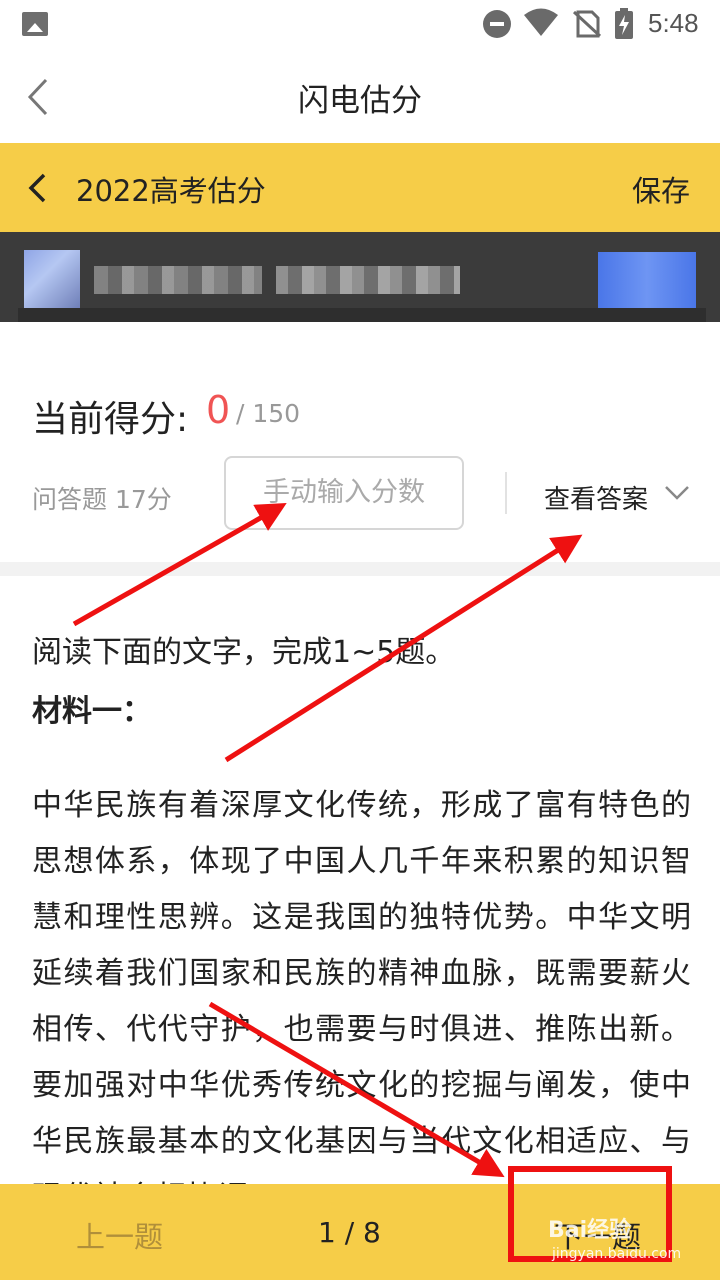  Describe the element at coordinates (677, 493) in the screenshot. I see `chevron-down-icon` at that location.